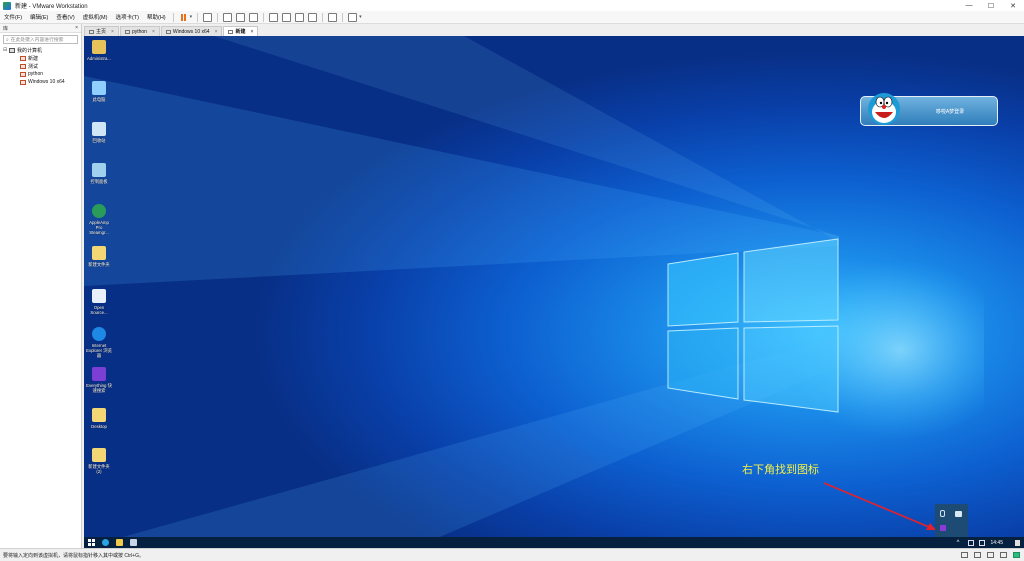  What do you see at coordinates (40, 50) in the screenshot?
I see `tree-item-my-computer: ⊟ 我的计算机` at bounding box center [40, 50].